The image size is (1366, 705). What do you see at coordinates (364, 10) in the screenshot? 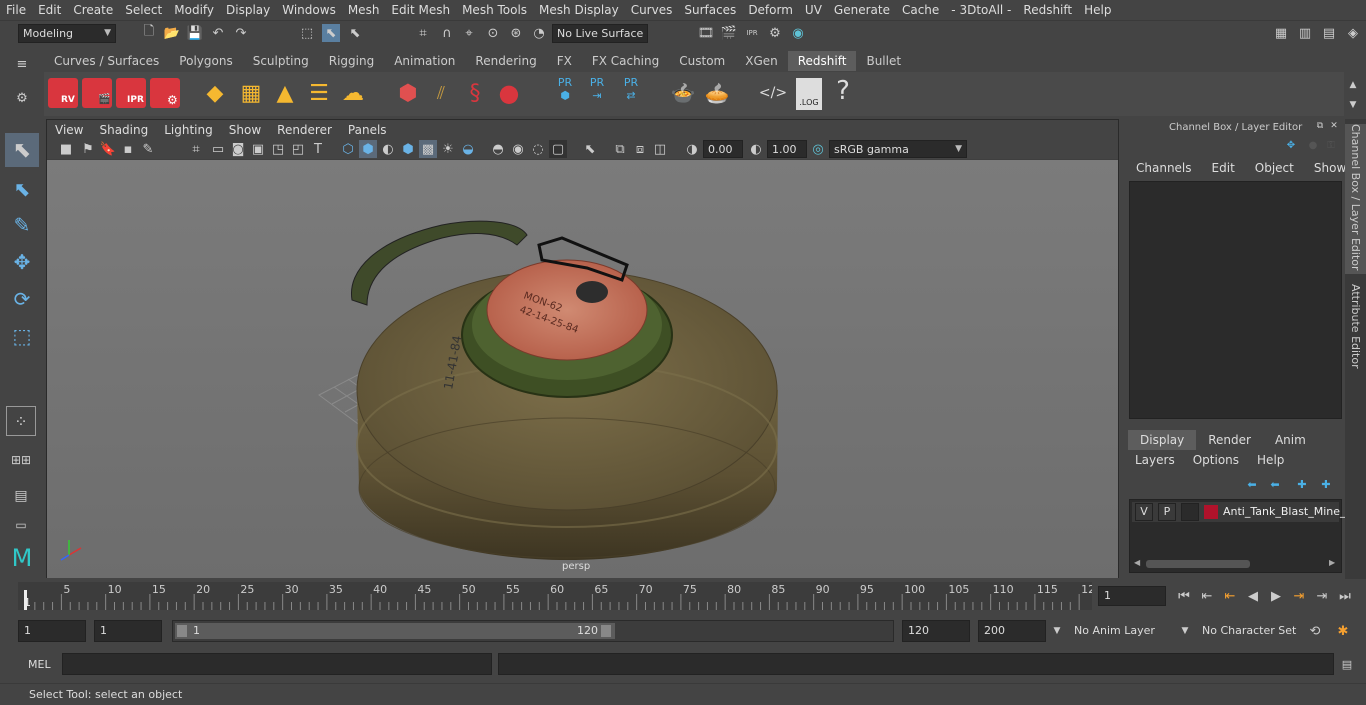
I see `menu-mesh: Mesh` at bounding box center [364, 10].